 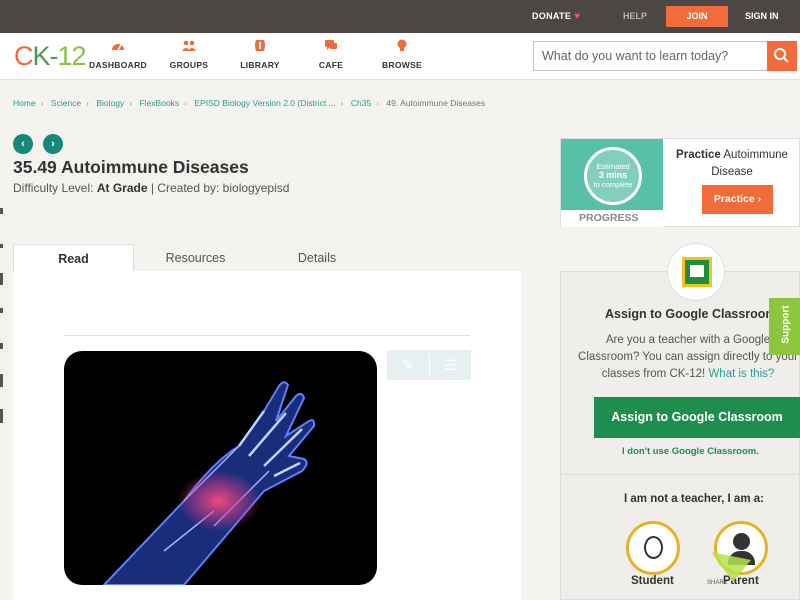 I want to click on dashboard-icon, so click(x=118, y=47).